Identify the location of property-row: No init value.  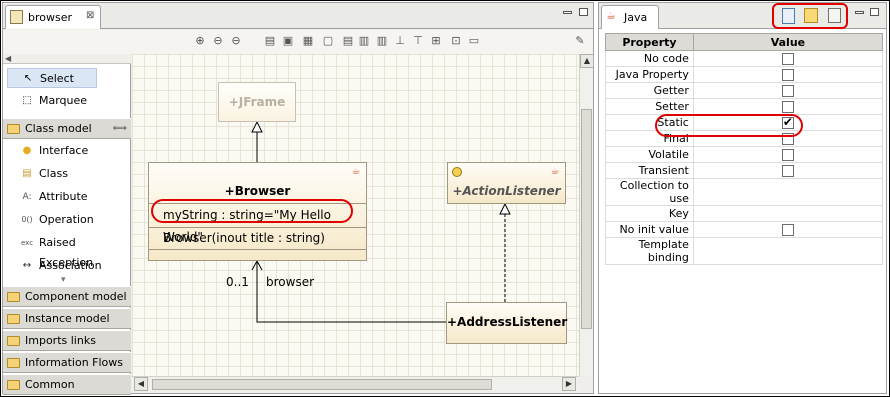
(744, 229).